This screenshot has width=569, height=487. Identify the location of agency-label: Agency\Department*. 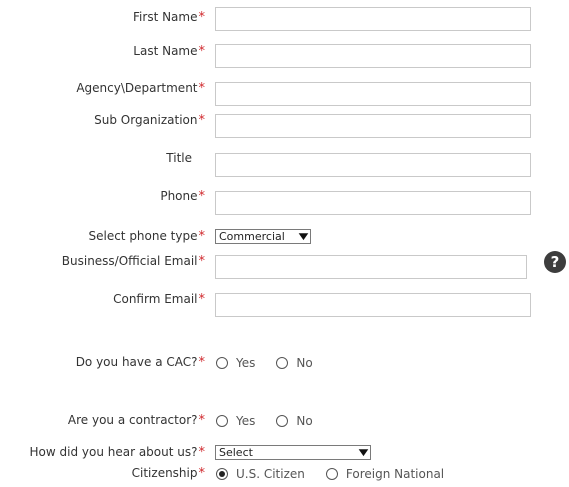
(140, 88).